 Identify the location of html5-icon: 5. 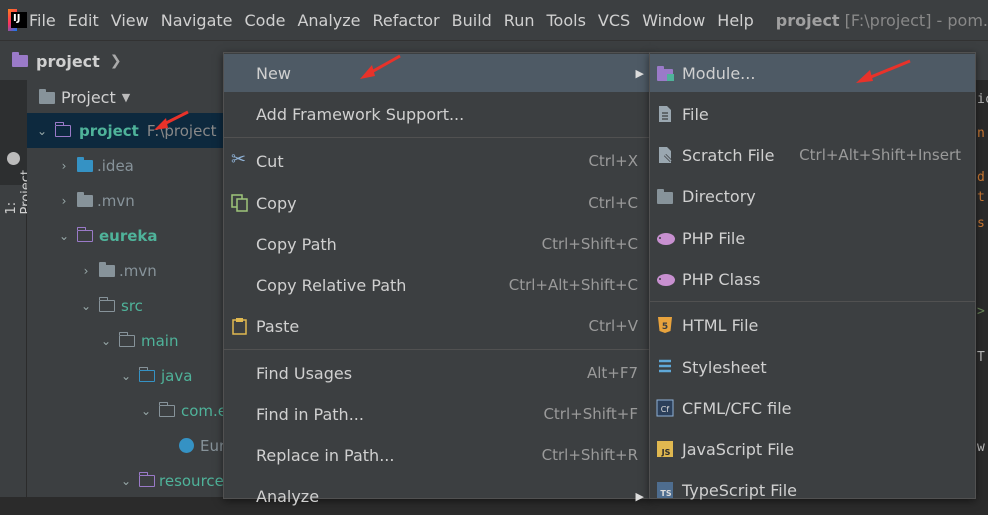
(665, 325).